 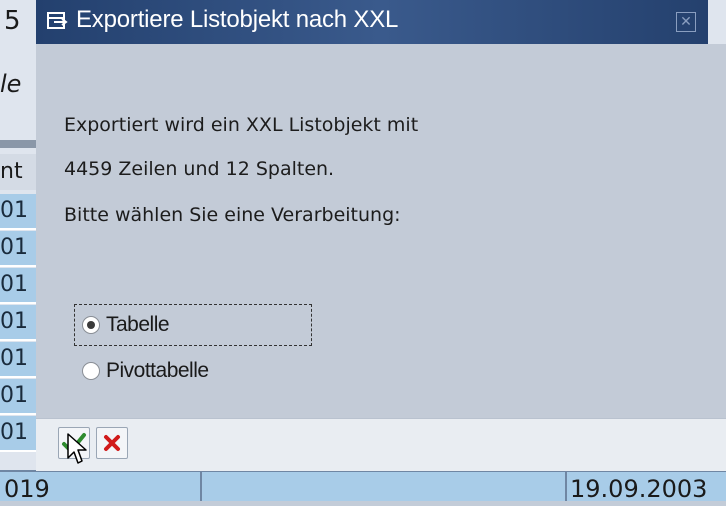 I want to click on message-line: Bitte wählen Sie eine Verarbeitung:, so click(x=232, y=215).